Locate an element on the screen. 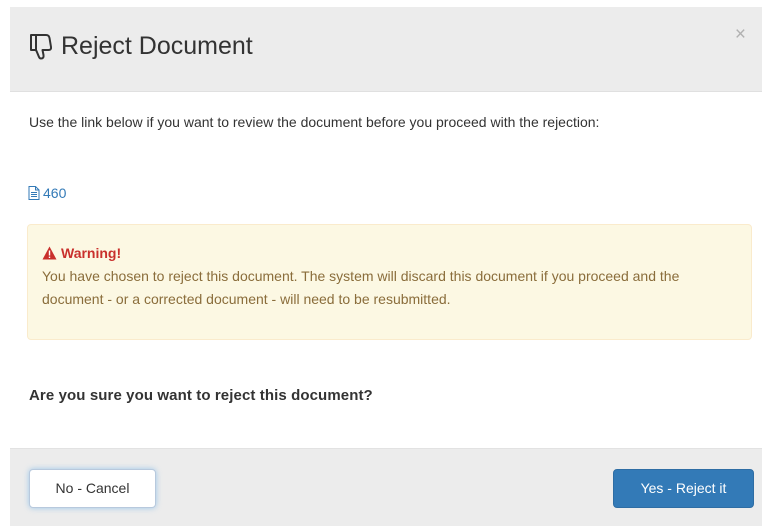 The image size is (762, 526). thumbs-down-icon is located at coordinates (40, 46).